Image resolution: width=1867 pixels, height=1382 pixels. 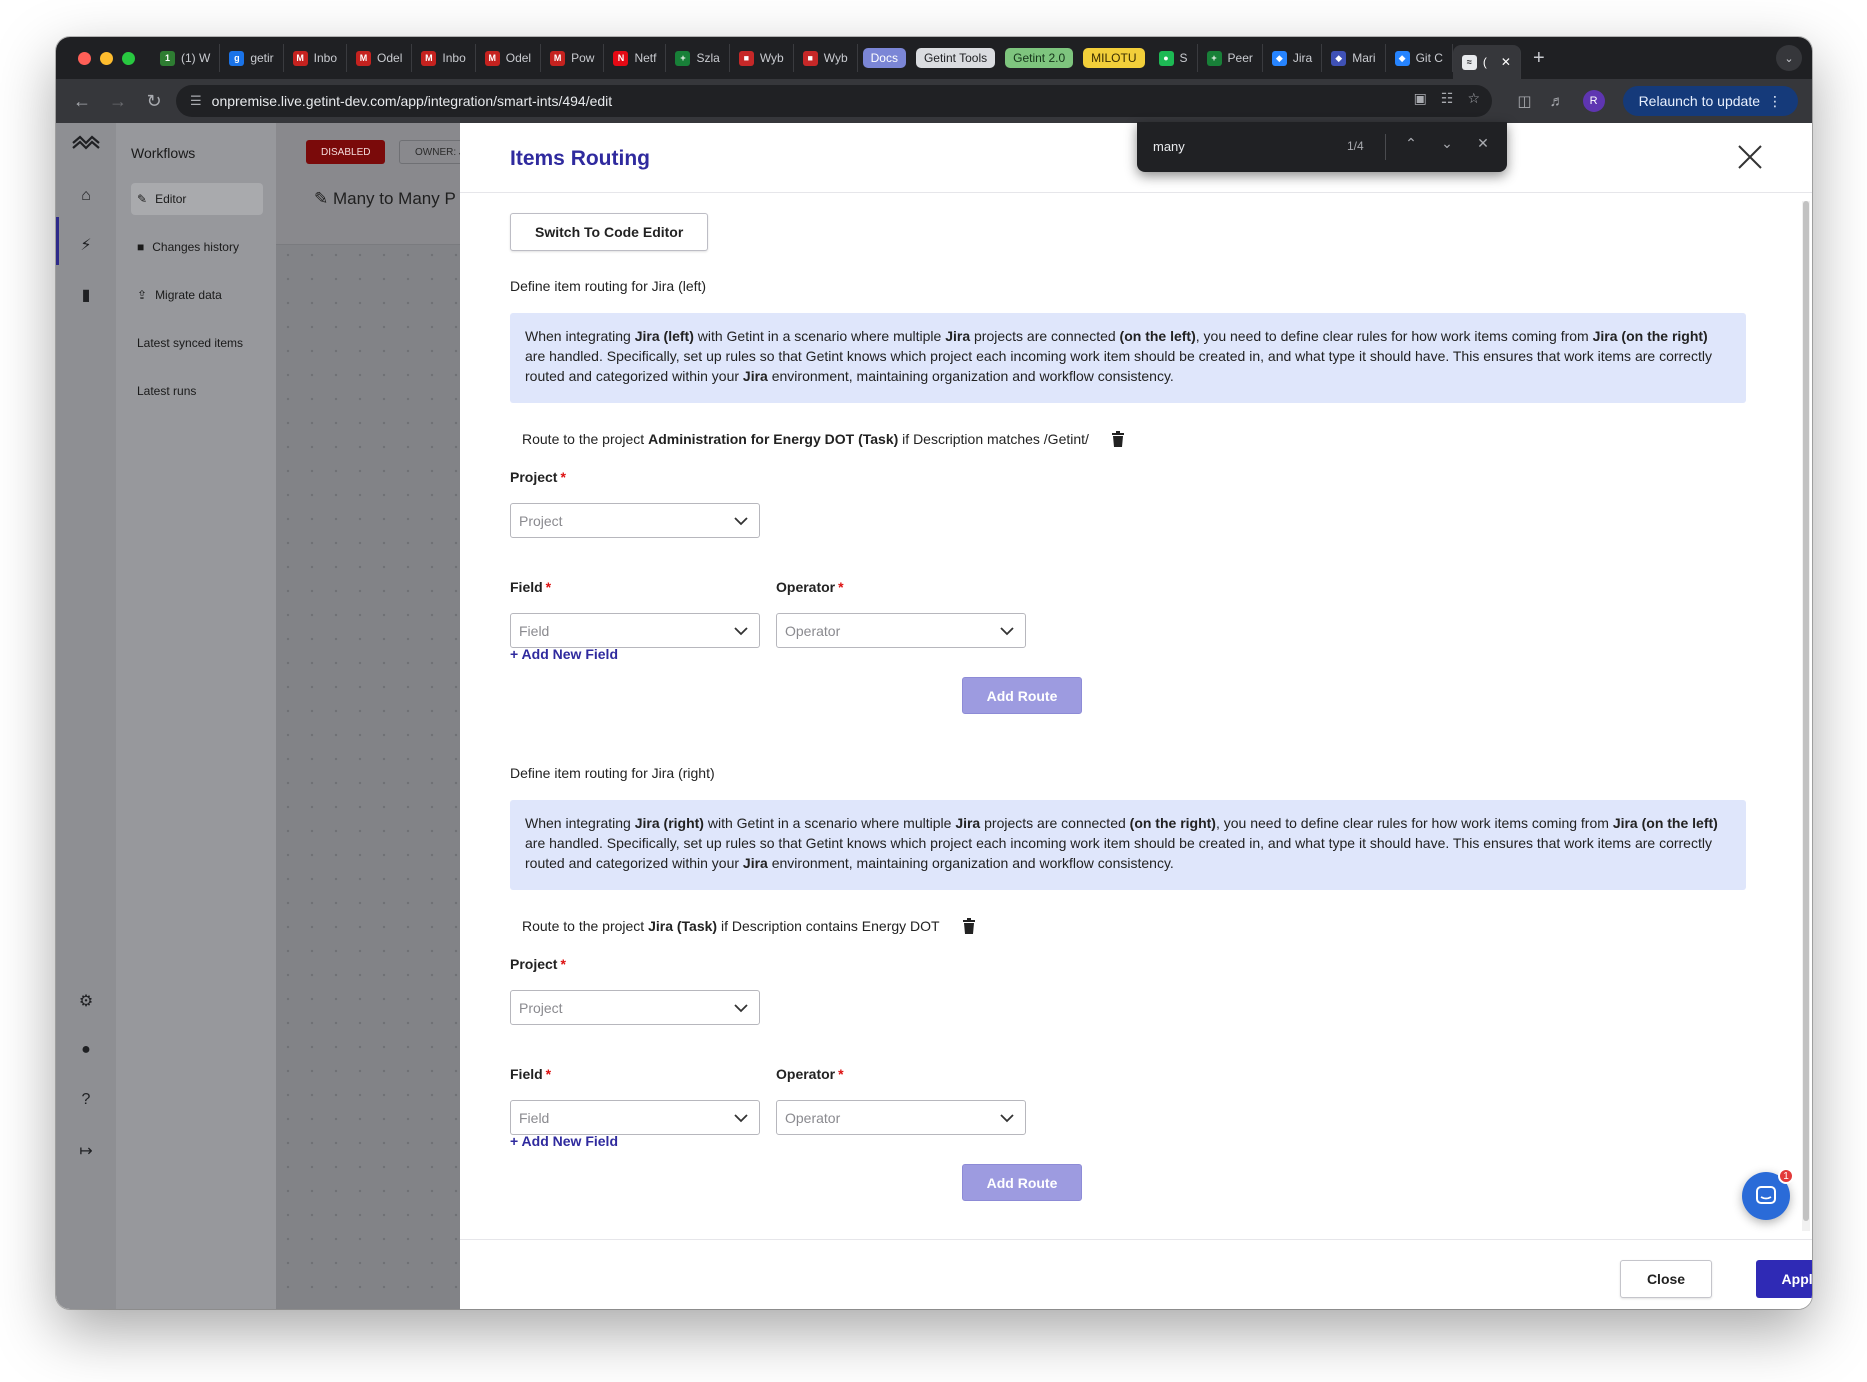 I want to click on scrollbar-thumb, so click(x=1806, y=711).